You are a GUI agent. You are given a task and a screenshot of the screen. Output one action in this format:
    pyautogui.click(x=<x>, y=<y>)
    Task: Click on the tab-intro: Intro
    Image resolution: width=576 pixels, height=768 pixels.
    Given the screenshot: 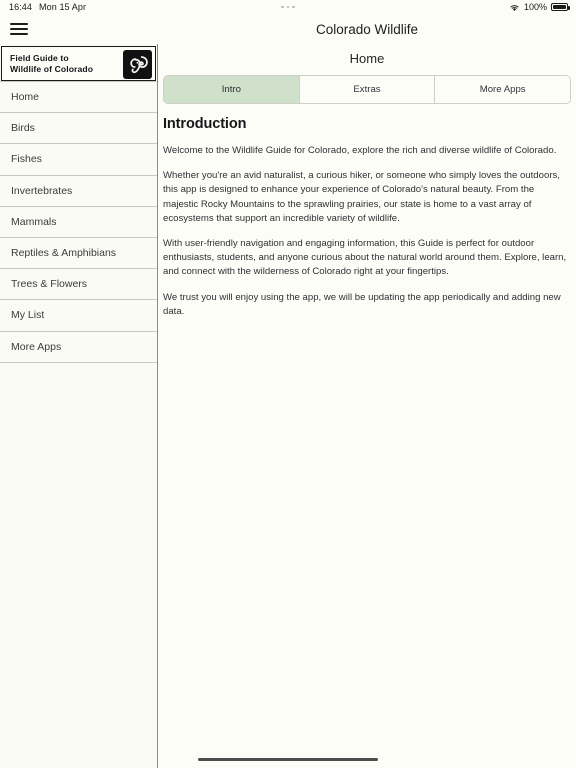 What is the action you would take?
    pyautogui.click(x=232, y=89)
    